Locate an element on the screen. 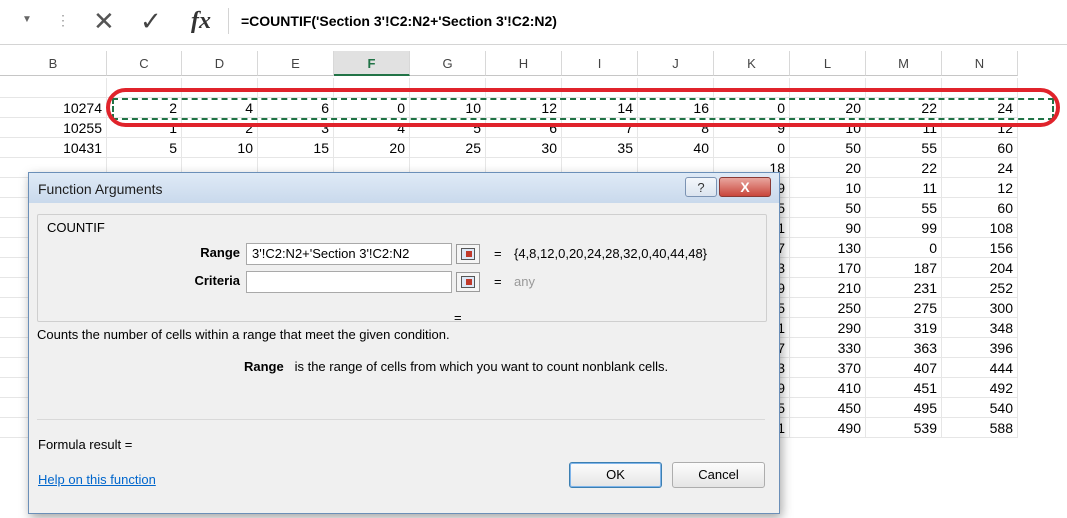 The width and height of the screenshot is (1067, 518). range-collapse-button is located at coordinates (468, 254).